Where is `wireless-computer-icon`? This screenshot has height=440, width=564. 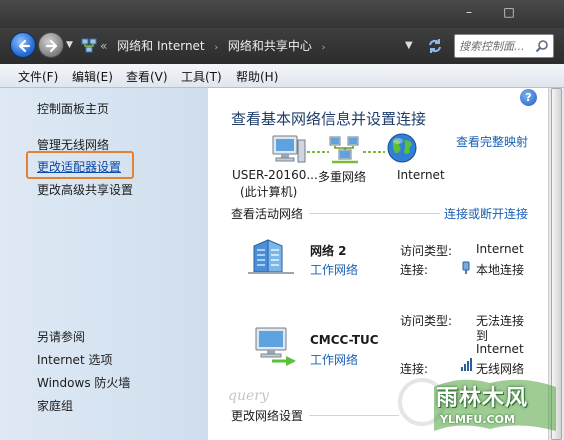 wireless-computer-icon is located at coordinates (275, 346).